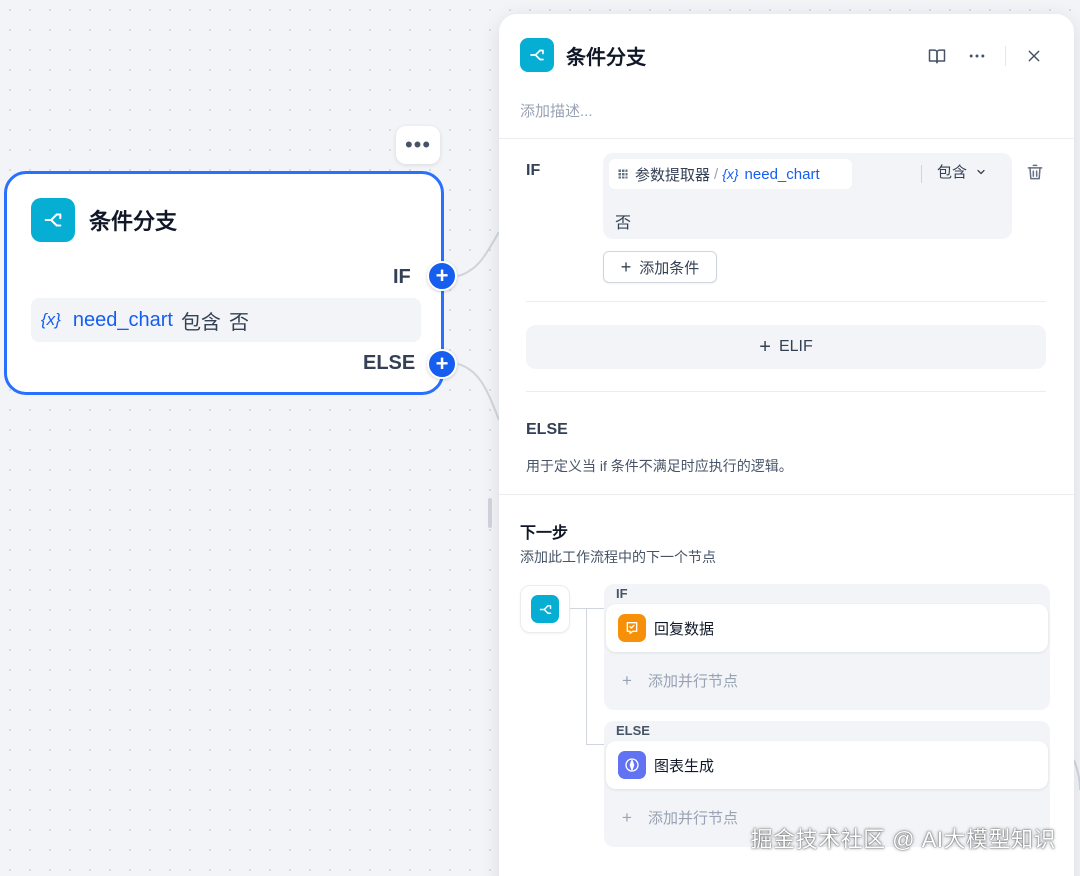 The image size is (1080, 876). Describe the element at coordinates (659, 466) in the screenshot. I see `else-section-description: 用于定义当 if 条件不满足时应执行的逻辑。` at that location.